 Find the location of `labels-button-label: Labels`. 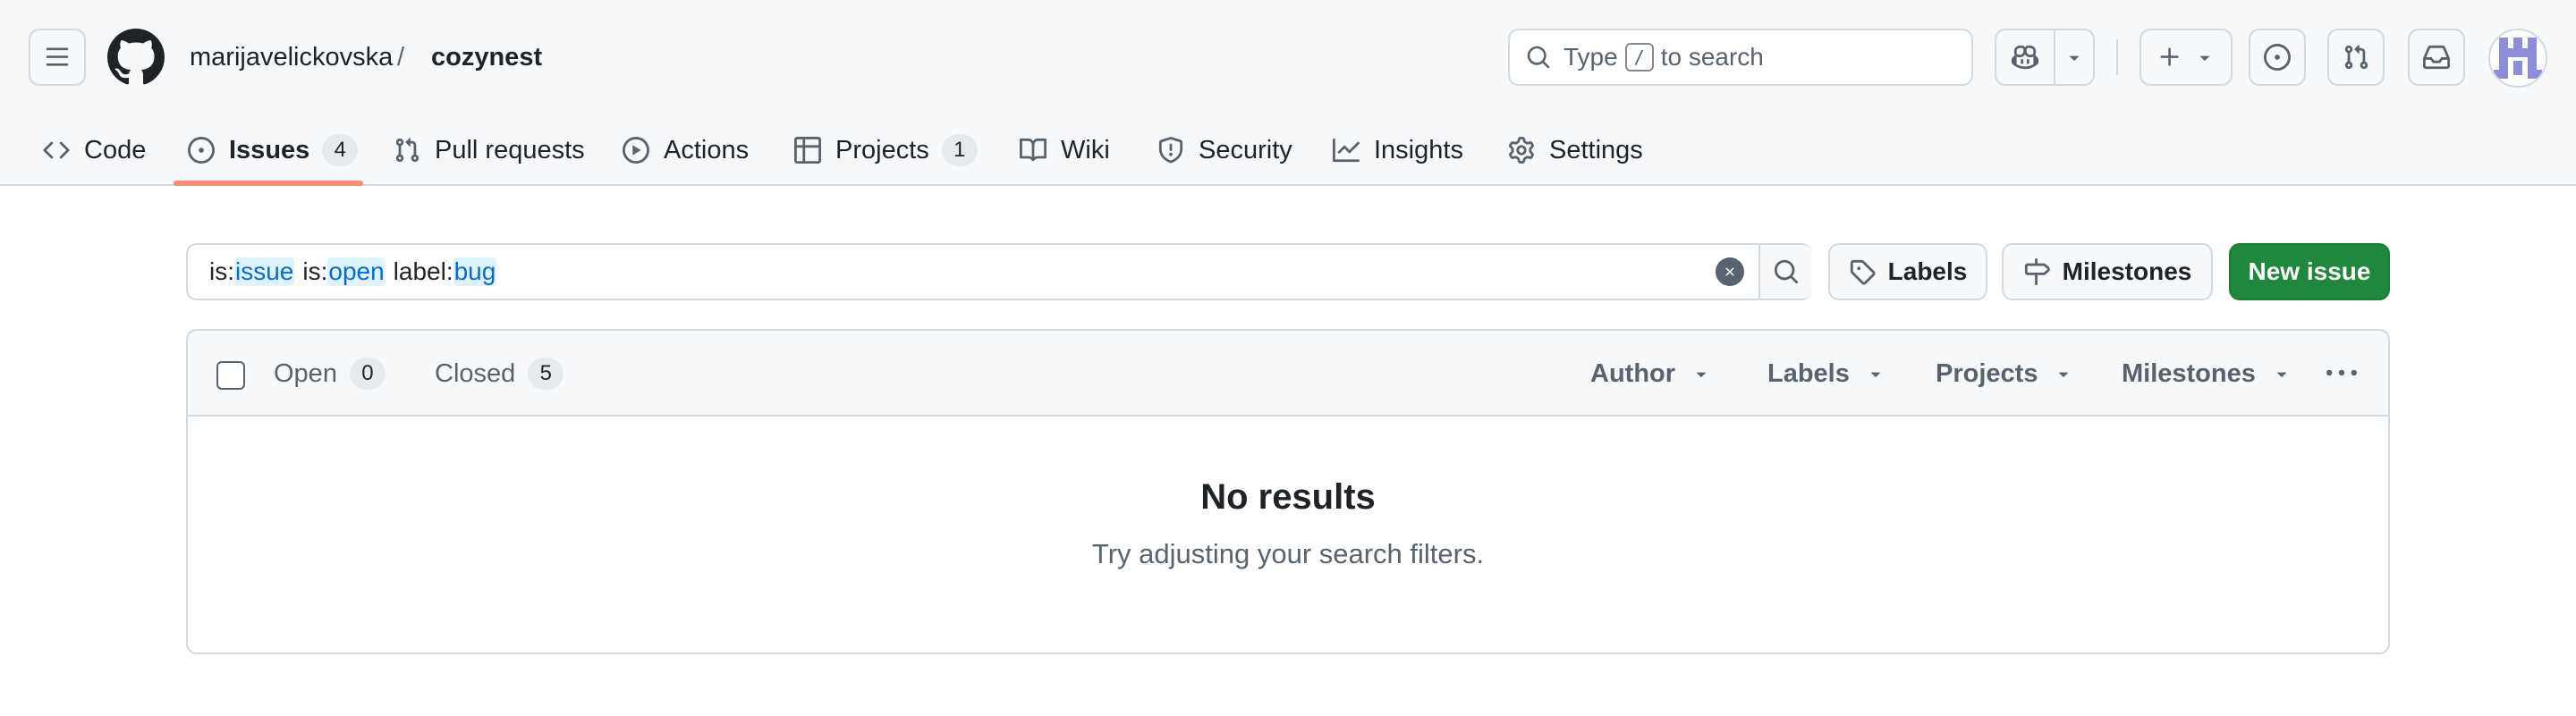

labels-button-label: Labels is located at coordinates (1927, 271).